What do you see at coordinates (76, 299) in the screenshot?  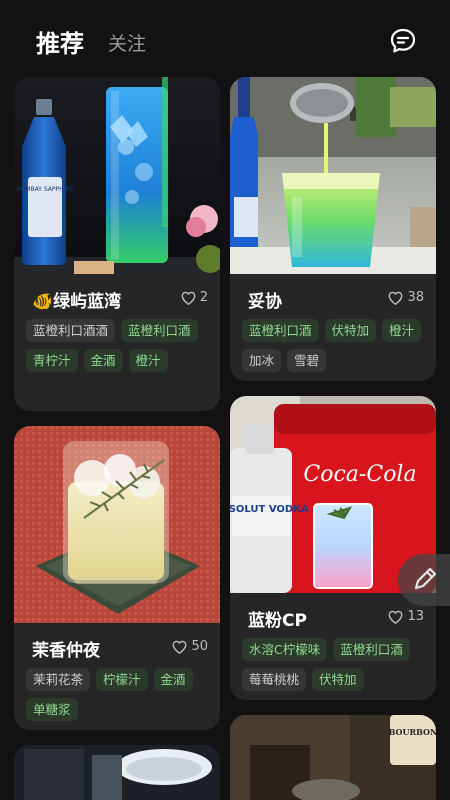 I see `recipe-title-1: 🐠绿屿蓝湾` at bounding box center [76, 299].